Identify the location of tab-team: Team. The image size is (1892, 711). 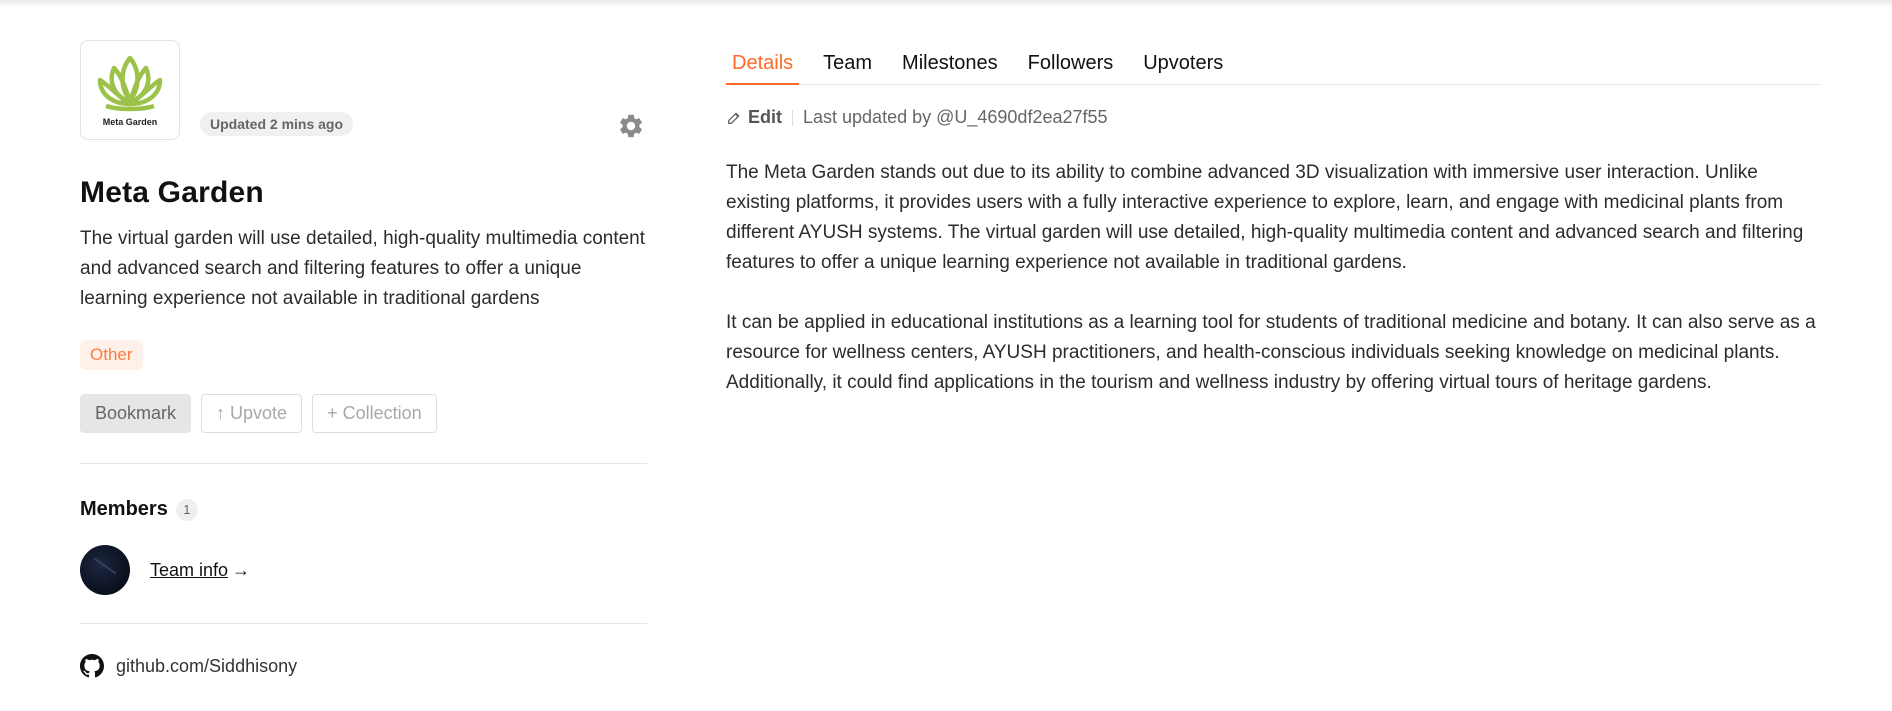
(847, 62).